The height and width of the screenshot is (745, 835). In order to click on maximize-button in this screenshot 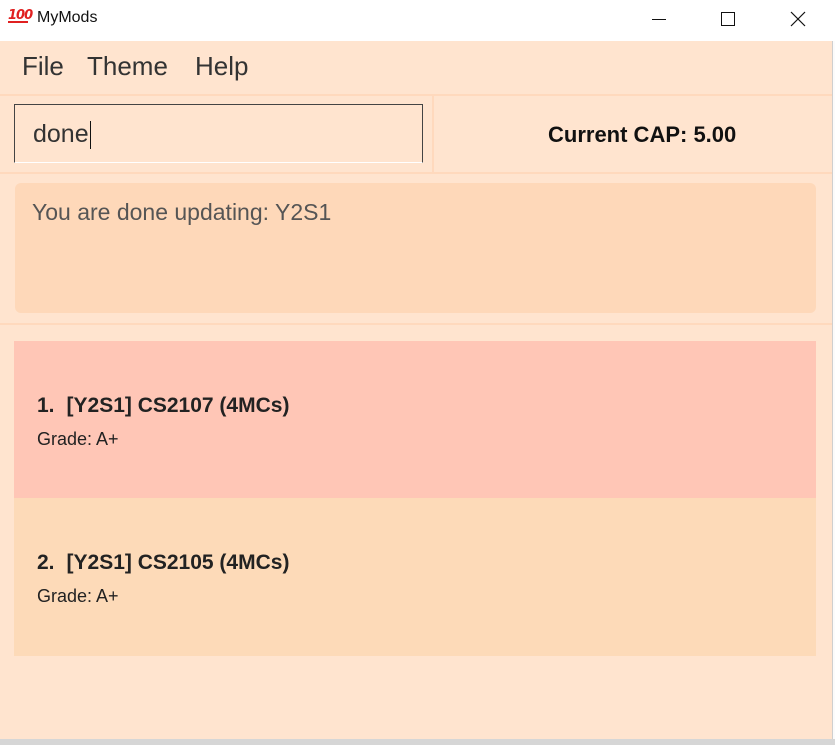, I will do `click(728, 19)`.